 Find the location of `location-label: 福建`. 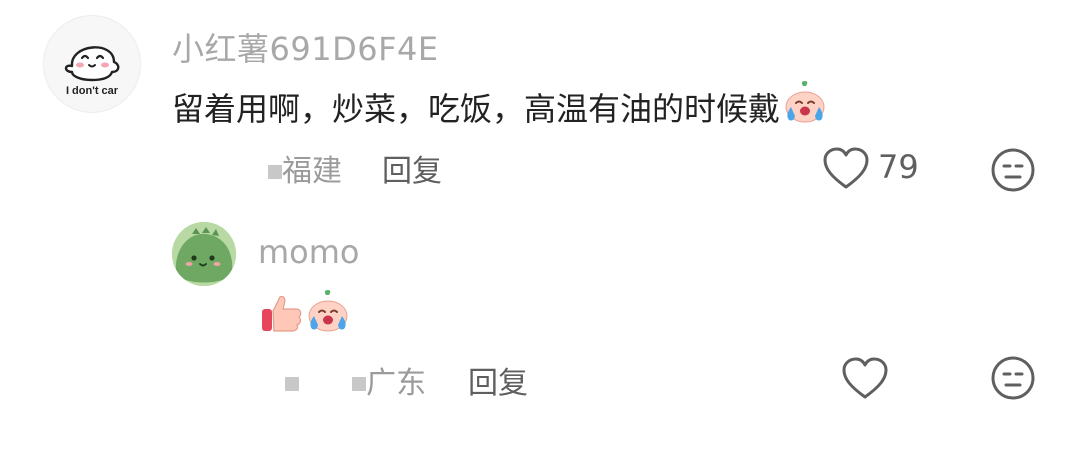

location-label: 福建 is located at coordinates (312, 171).